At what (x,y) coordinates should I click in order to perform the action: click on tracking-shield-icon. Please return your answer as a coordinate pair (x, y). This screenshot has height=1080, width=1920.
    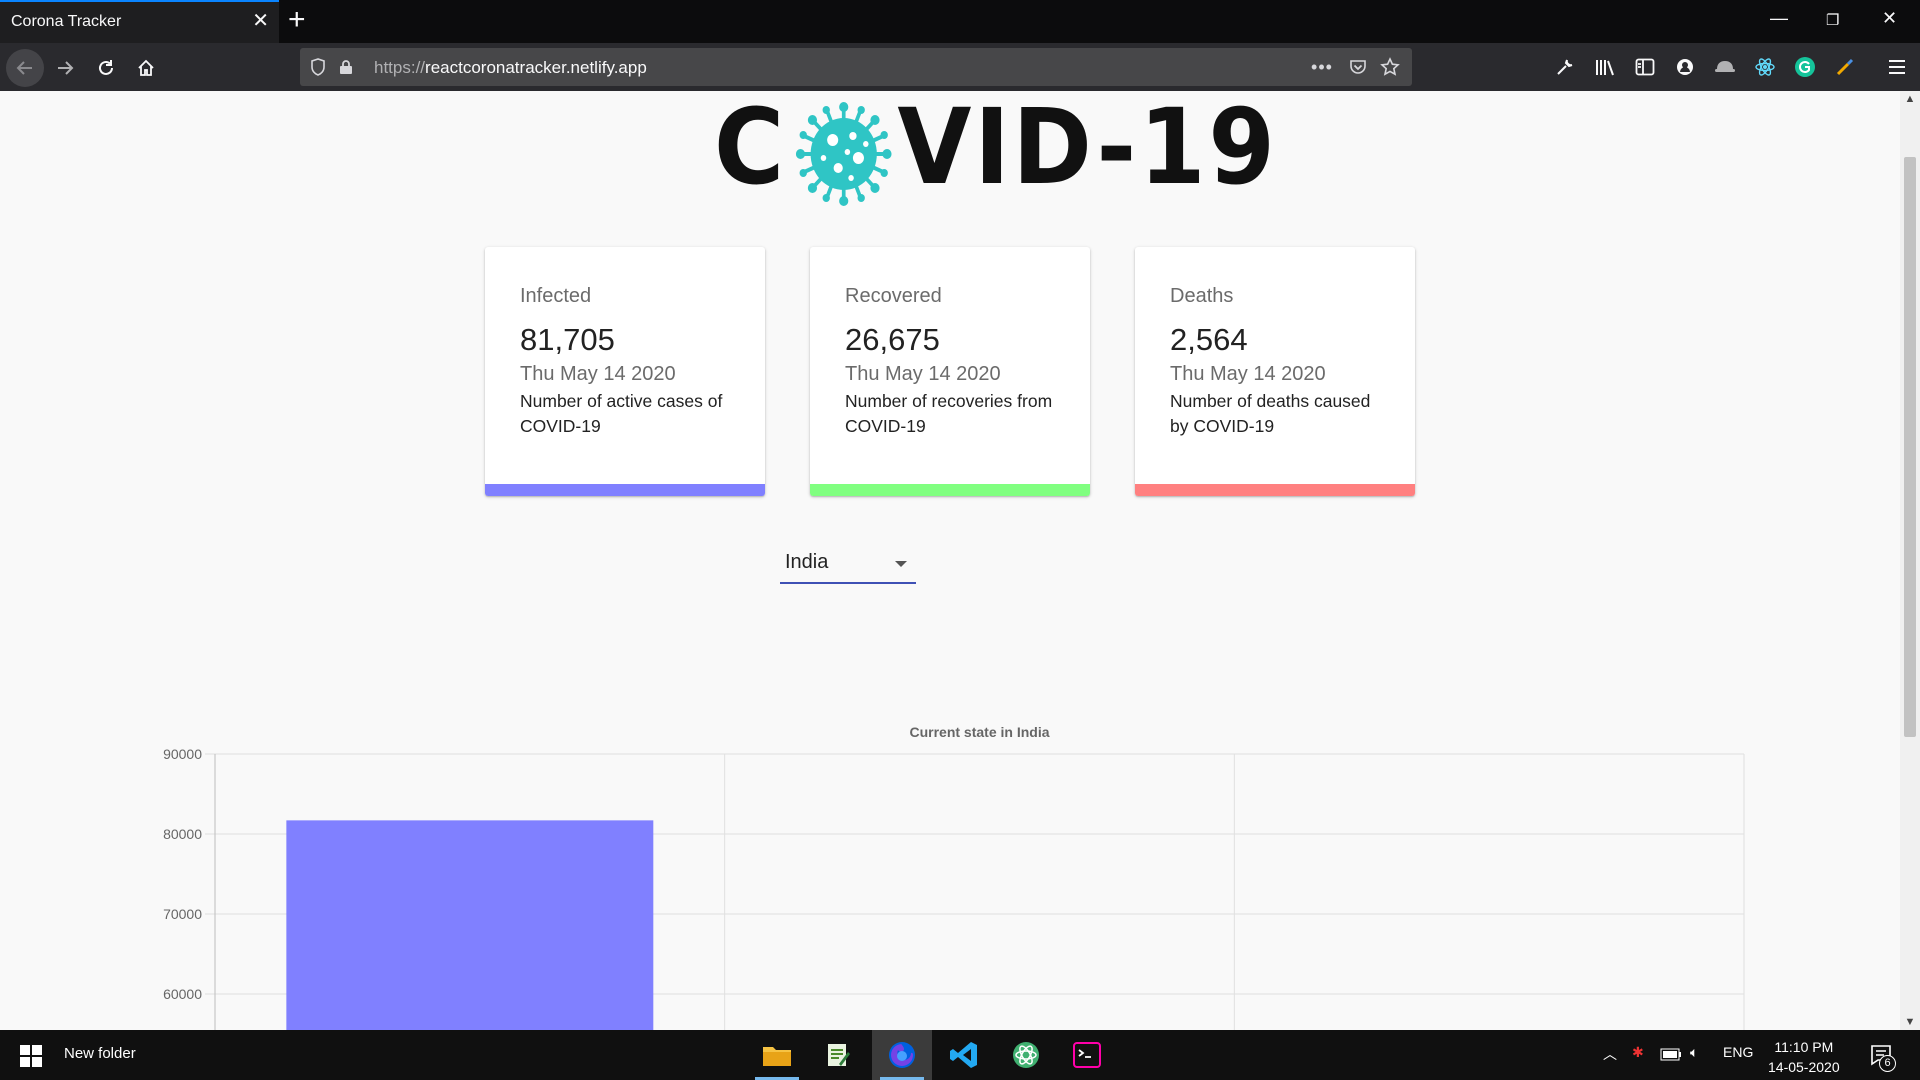
    Looking at the image, I should click on (318, 67).